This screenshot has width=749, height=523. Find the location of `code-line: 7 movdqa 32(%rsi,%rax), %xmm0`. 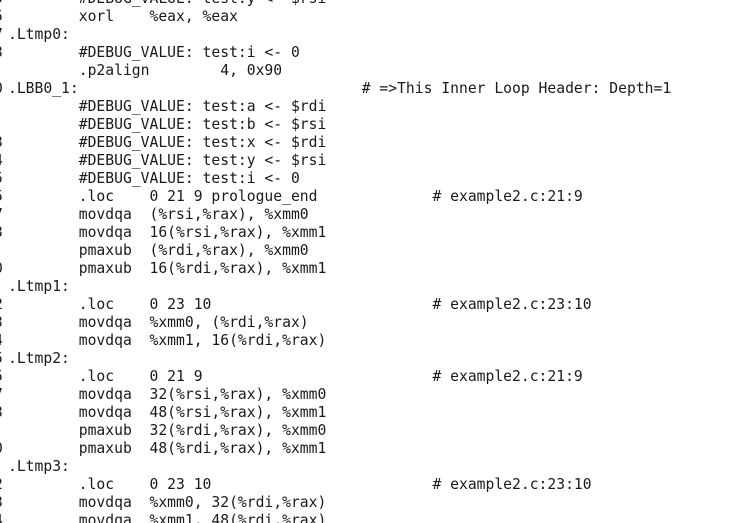

code-line: 7 movdqa 32(%rsi,%rax), %xmm0 is located at coordinates (374, 395).